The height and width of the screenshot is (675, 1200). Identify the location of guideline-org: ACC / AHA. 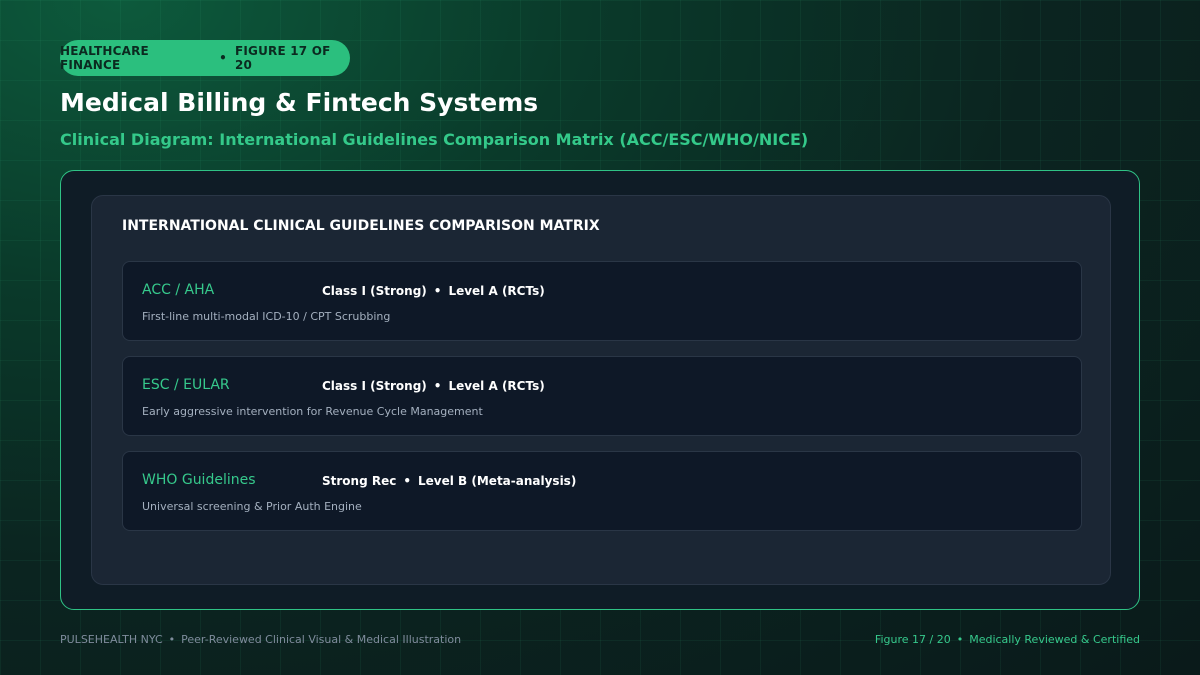
(178, 290).